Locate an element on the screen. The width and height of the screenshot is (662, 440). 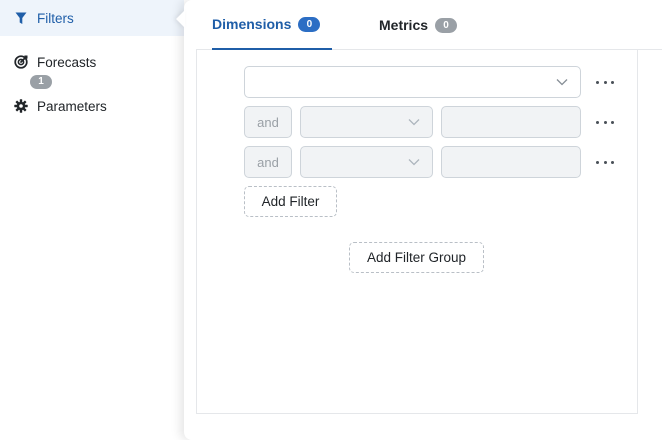
filter-icon is located at coordinates (21, 18).